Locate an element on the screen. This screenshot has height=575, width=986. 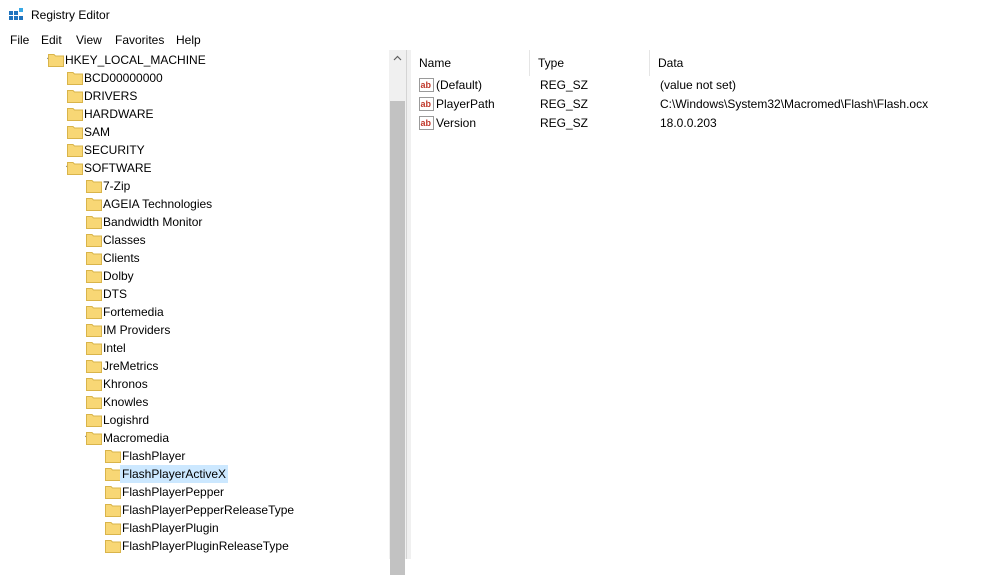
tree-item: Fortemedia is located at coordinates (194, 312).